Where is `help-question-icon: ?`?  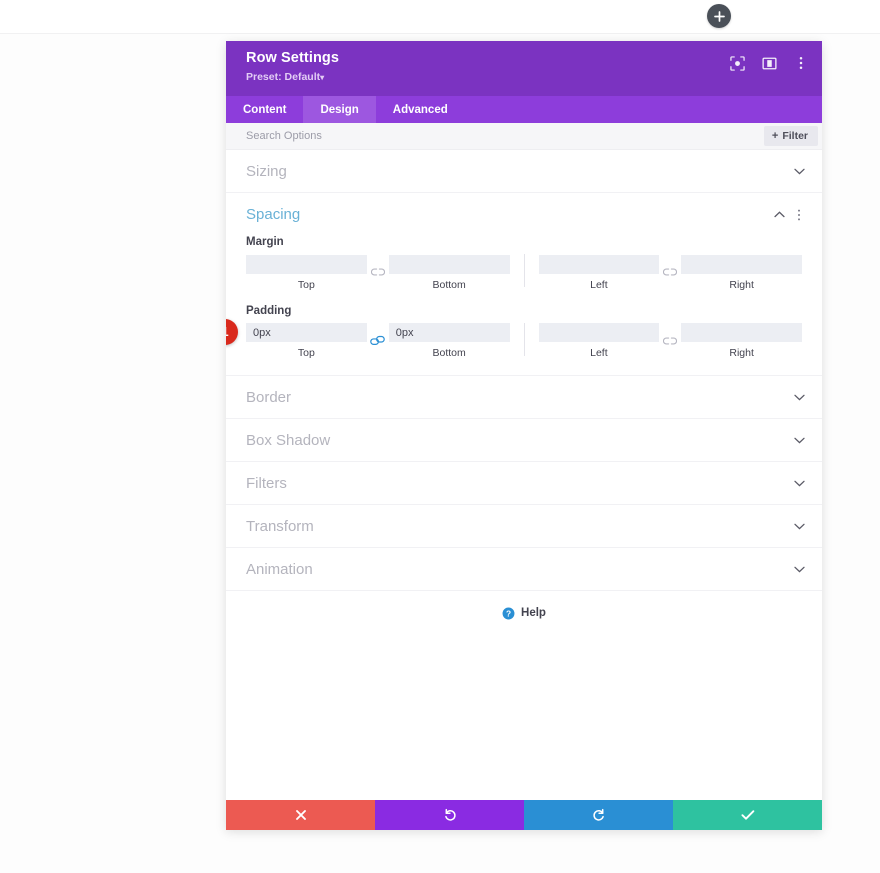
help-question-icon: ? is located at coordinates (508, 613).